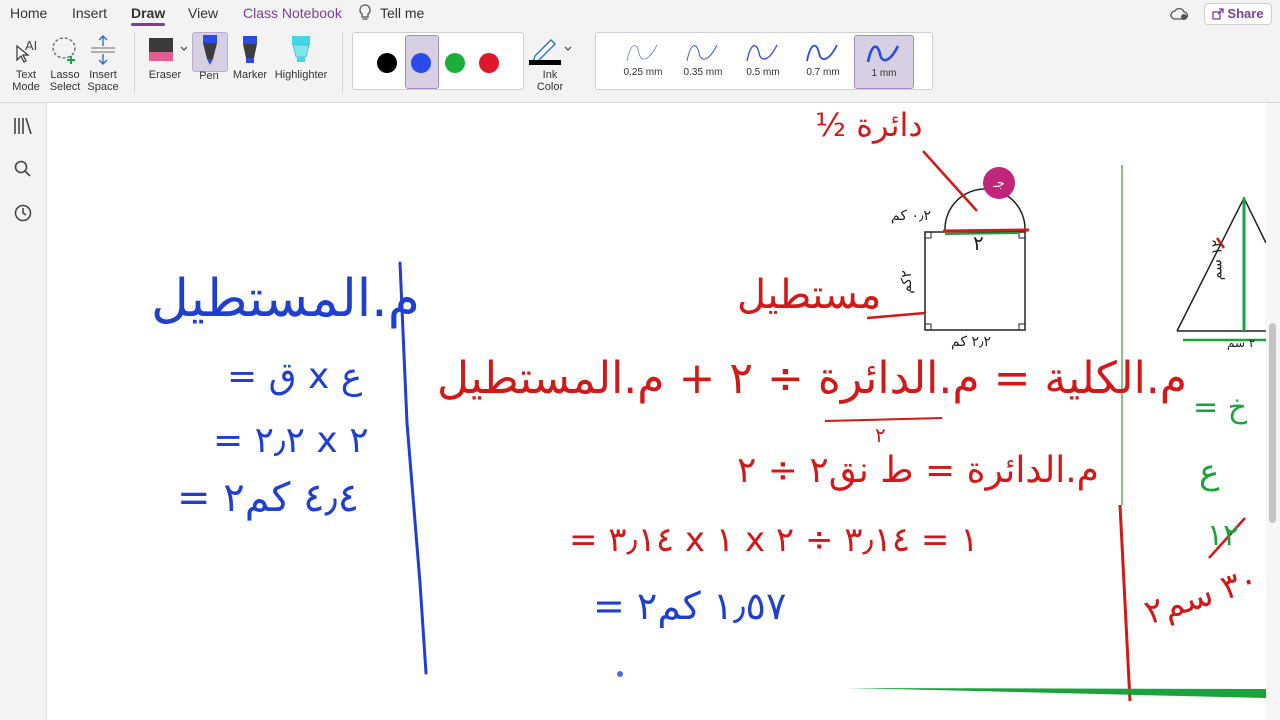  What do you see at coordinates (918, 470) in the screenshot?
I see `circle-area-equation: م.الدائرة = ط نق٢ ÷ ٢` at bounding box center [918, 470].